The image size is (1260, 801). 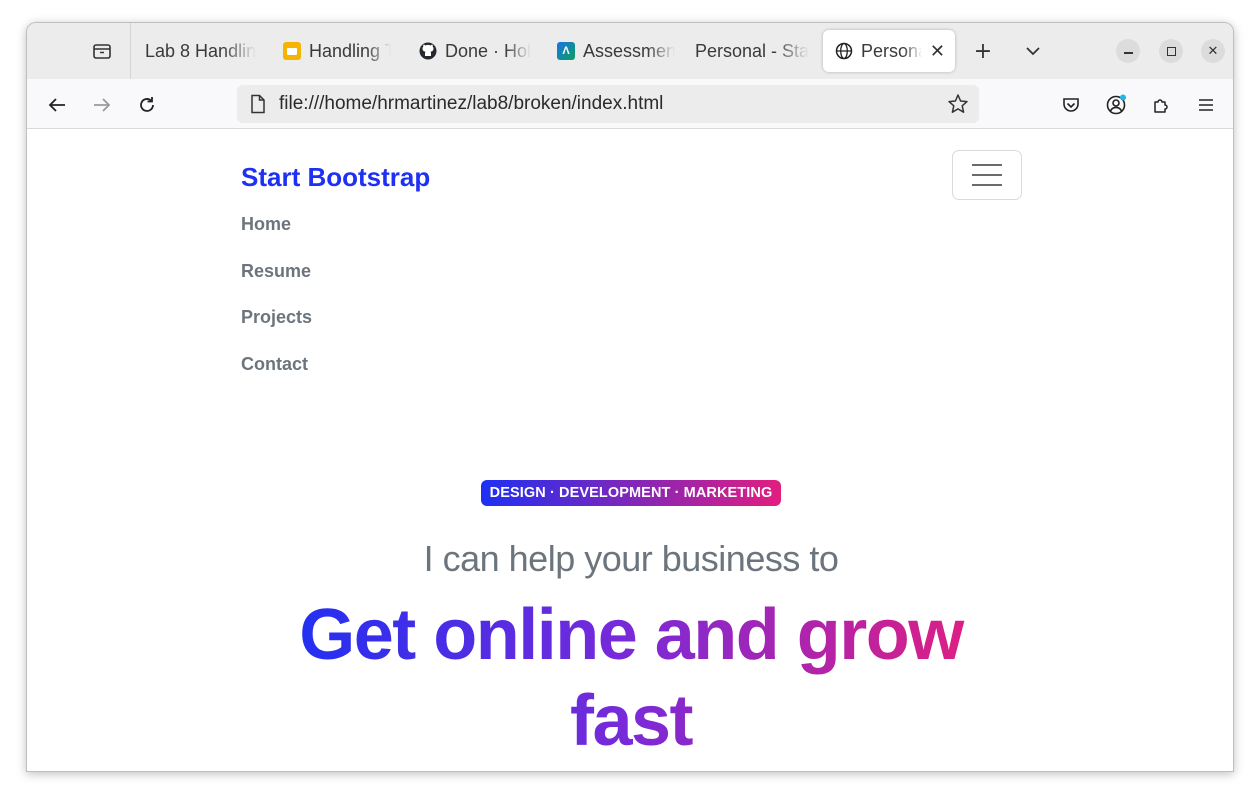 I want to click on maximize-button, so click(x=1171, y=51).